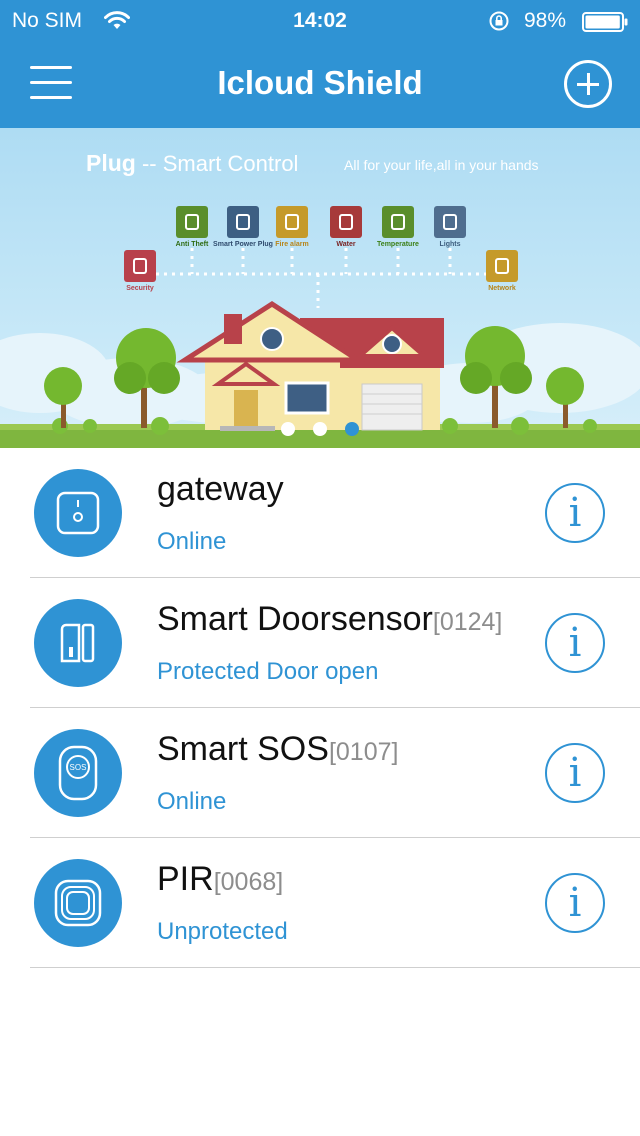 The width and height of the screenshot is (640, 1136). What do you see at coordinates (450, 222) in the screenshot?
I see `light-bulb-icon` at bounding box center [450, 222].